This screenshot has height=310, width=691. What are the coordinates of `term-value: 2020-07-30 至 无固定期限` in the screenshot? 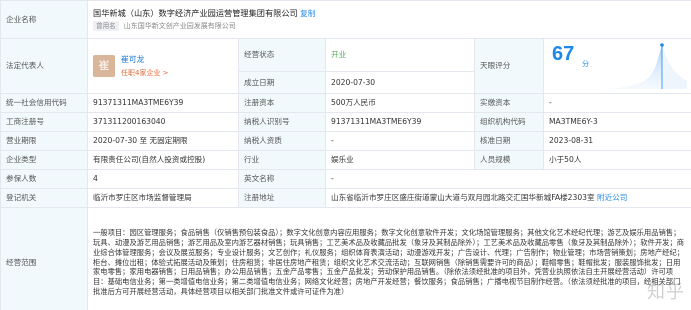 It's located at (163, 141).